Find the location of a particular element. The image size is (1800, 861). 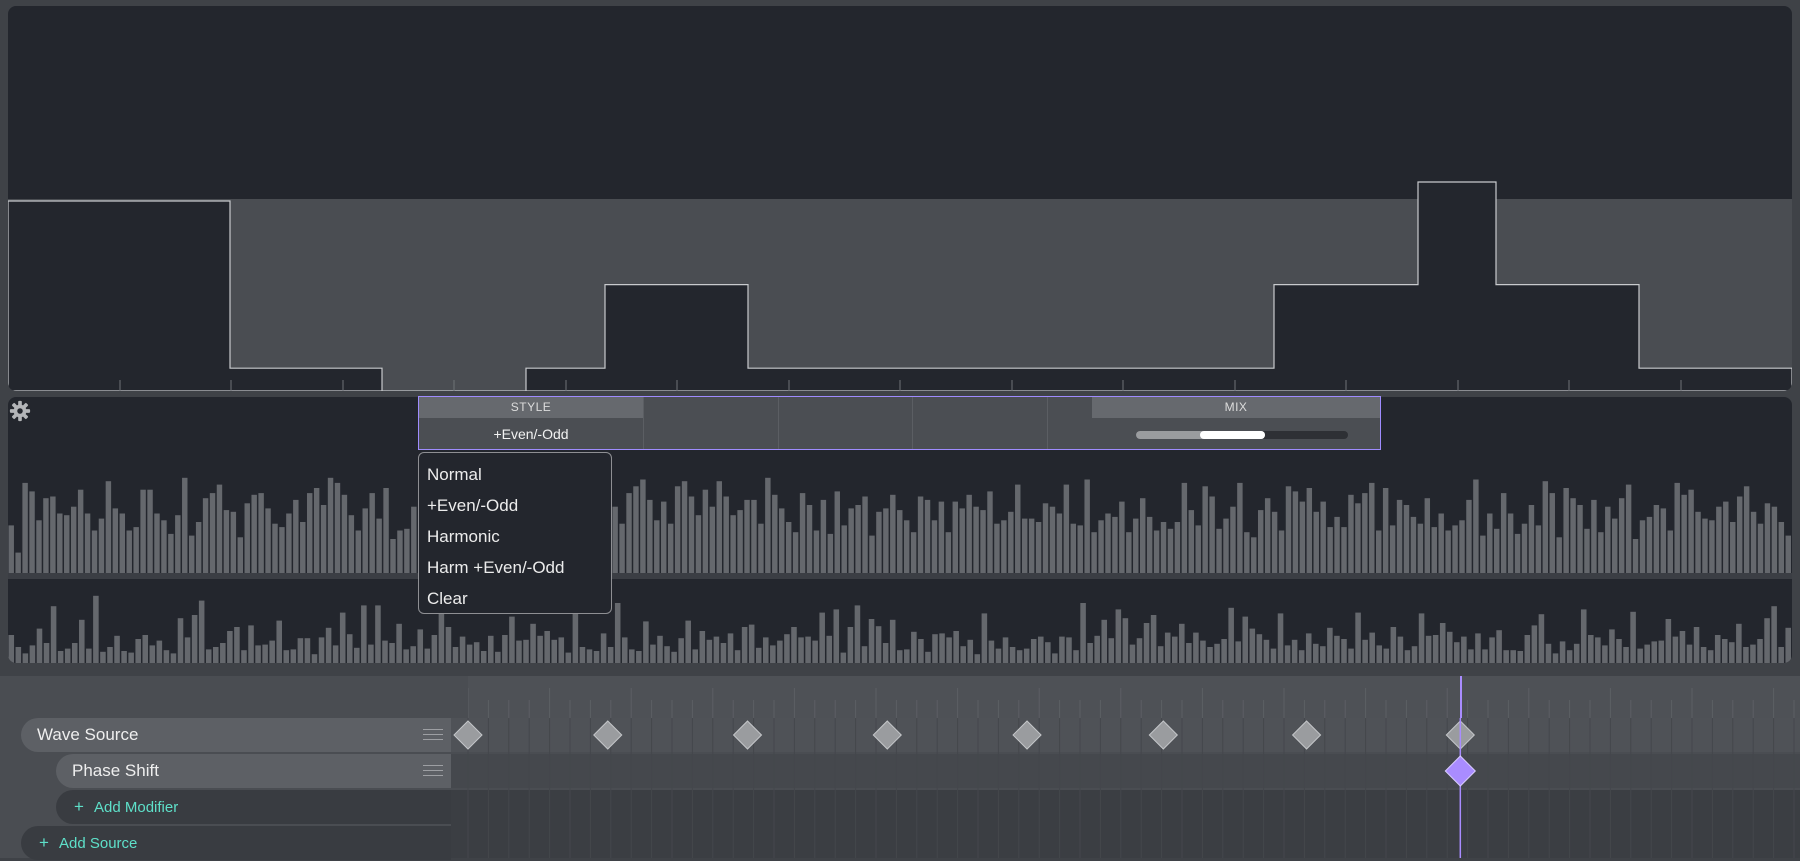

spectrum-divider is located at coordinates (900, 576).